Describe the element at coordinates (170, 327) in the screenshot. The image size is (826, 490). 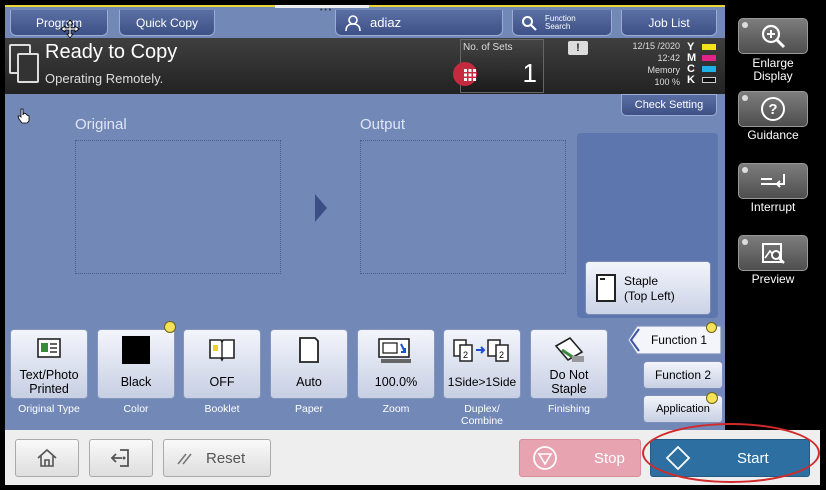
I see `color-setting-indicator-dot` at that location.